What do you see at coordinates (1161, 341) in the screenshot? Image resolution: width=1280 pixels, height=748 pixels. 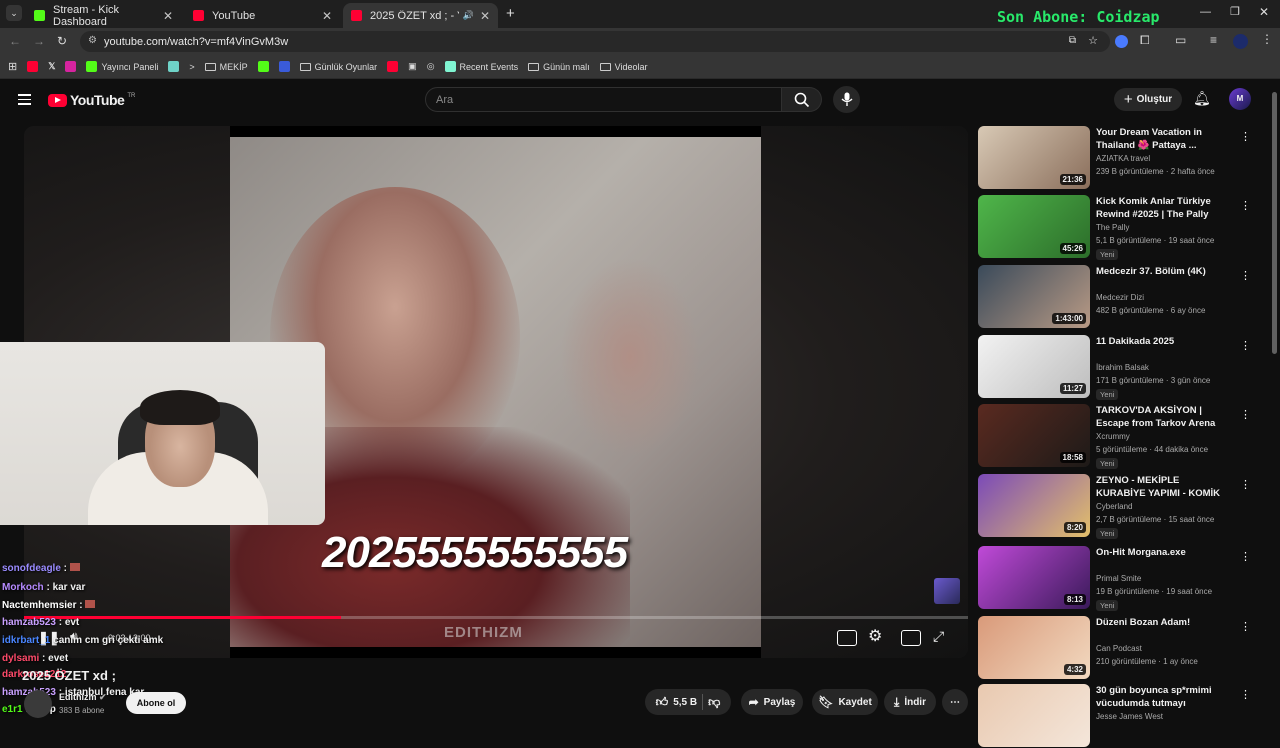 I see `recommendation-title: 11 Dakikada 2025` at bounding box center [1161, 341].